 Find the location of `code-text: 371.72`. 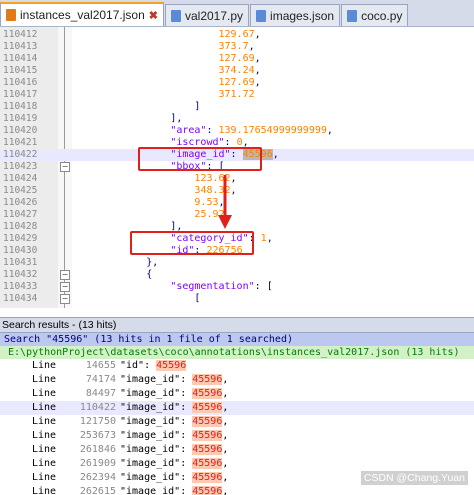

code-text: 371.72 is located at coordinates (236, 94).